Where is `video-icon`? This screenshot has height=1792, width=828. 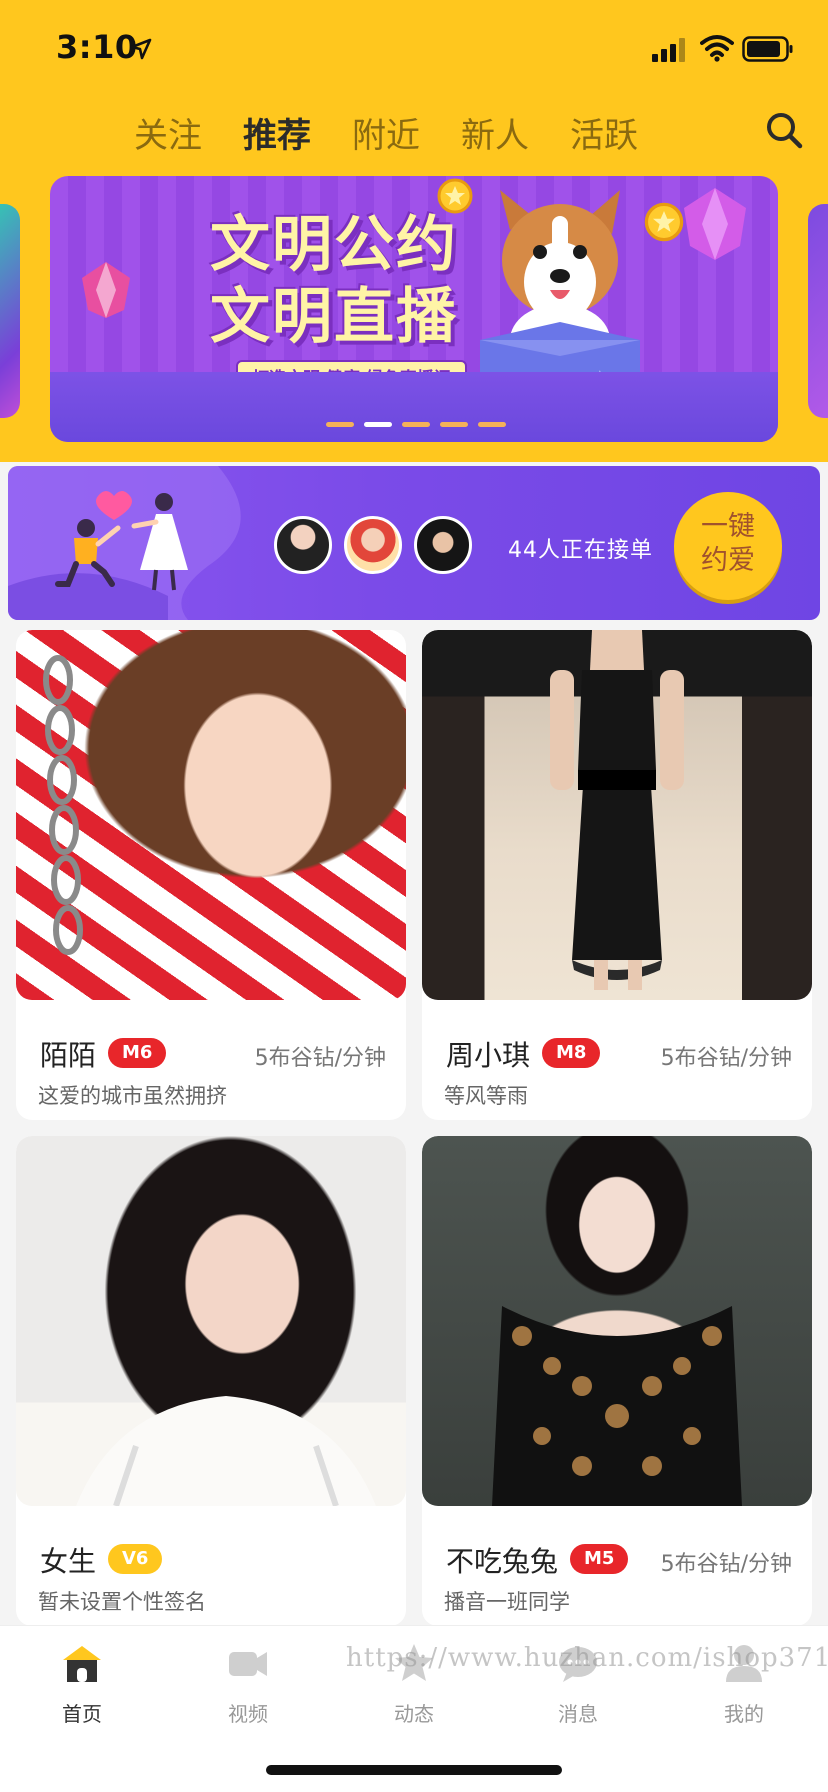 video-icon is located at coordinates (248, 1664).